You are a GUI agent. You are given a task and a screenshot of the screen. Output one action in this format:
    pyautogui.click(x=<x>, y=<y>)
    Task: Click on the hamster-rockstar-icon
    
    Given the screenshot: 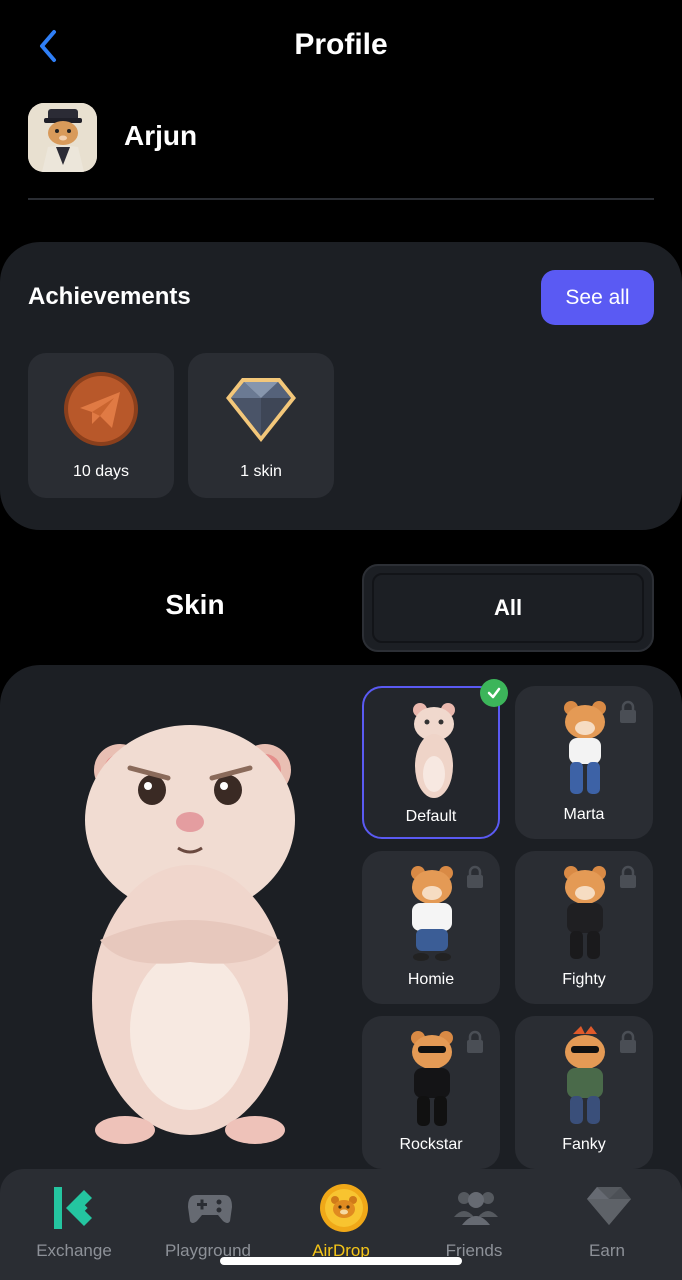 What is the action you would take?
    pyautogui.click(x=432, y=1078)
    